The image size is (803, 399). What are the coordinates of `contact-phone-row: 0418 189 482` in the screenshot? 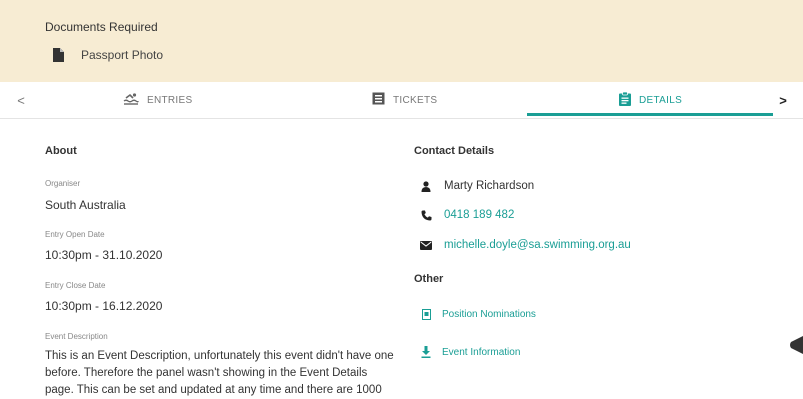 It's located at (466, 215).